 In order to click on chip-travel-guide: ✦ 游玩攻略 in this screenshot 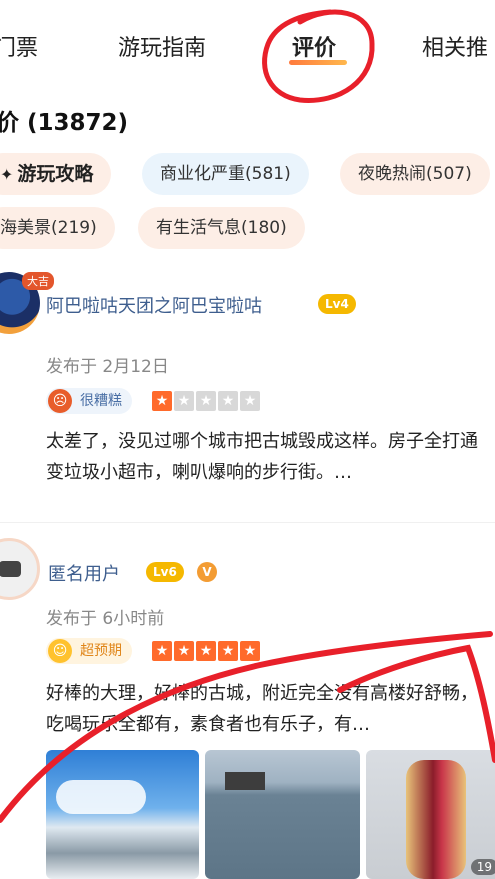, I will do `click(56, 174)`.